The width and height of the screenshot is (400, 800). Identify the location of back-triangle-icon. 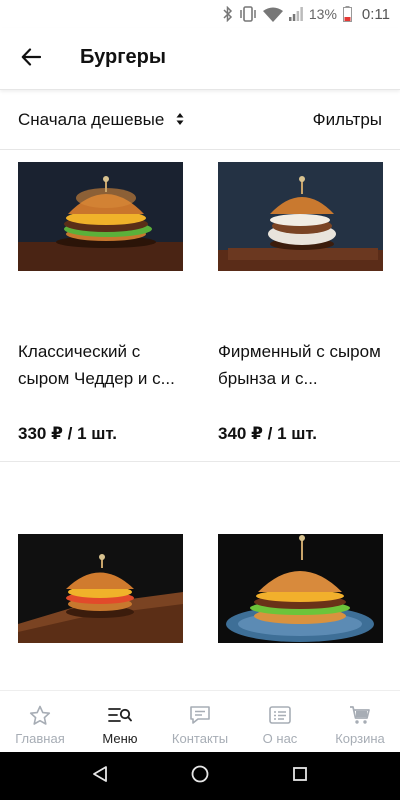
(100, 776).